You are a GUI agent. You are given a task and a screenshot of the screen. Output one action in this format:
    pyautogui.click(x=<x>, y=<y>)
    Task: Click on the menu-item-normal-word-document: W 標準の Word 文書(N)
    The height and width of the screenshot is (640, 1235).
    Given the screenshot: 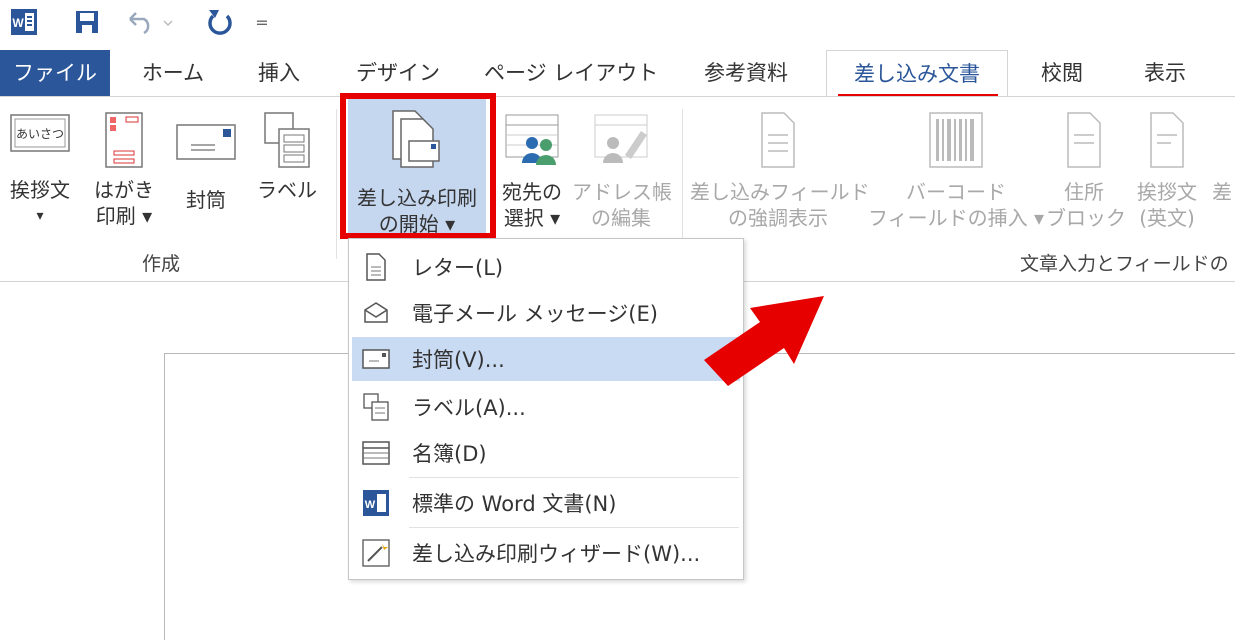 What is the action you would take?
    pyautogui.click(x=546, y=503)
    